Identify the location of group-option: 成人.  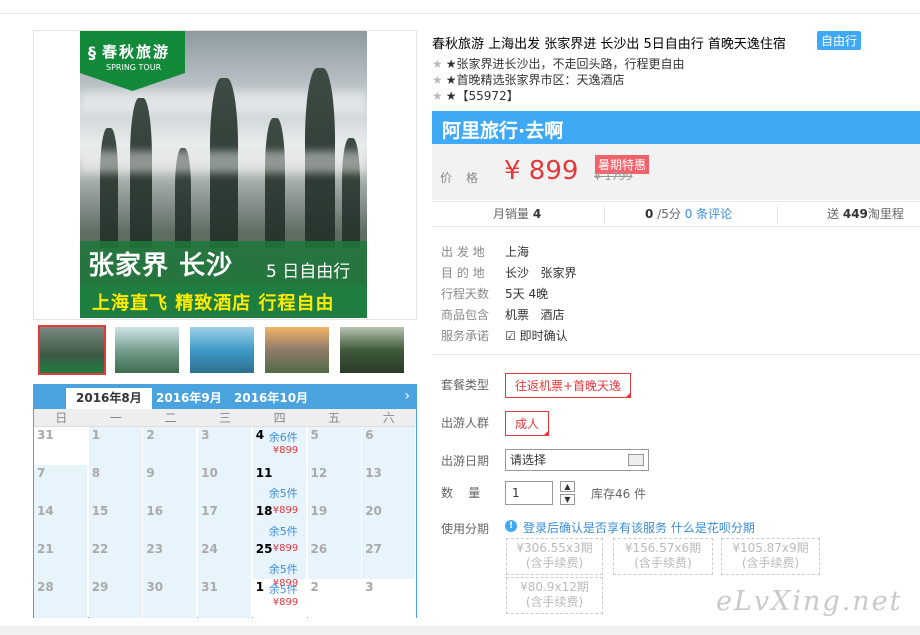
(527, 423).